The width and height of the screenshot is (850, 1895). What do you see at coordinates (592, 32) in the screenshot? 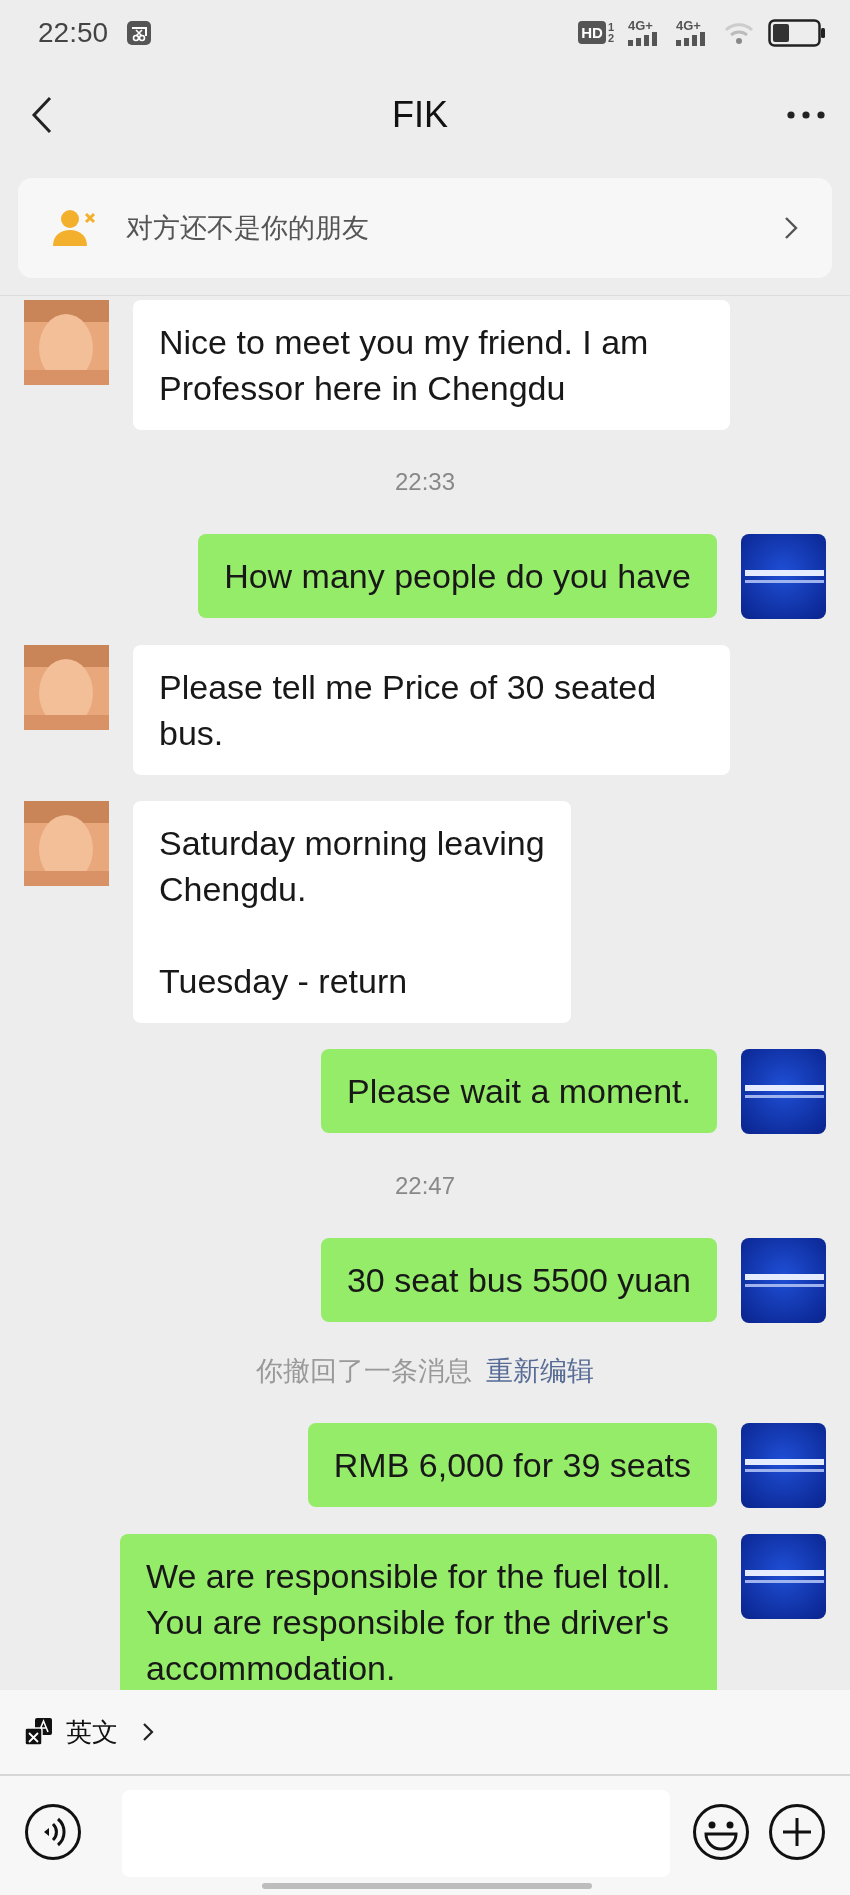
I see `hd-badge: HD` at bounding box center [592, 32].